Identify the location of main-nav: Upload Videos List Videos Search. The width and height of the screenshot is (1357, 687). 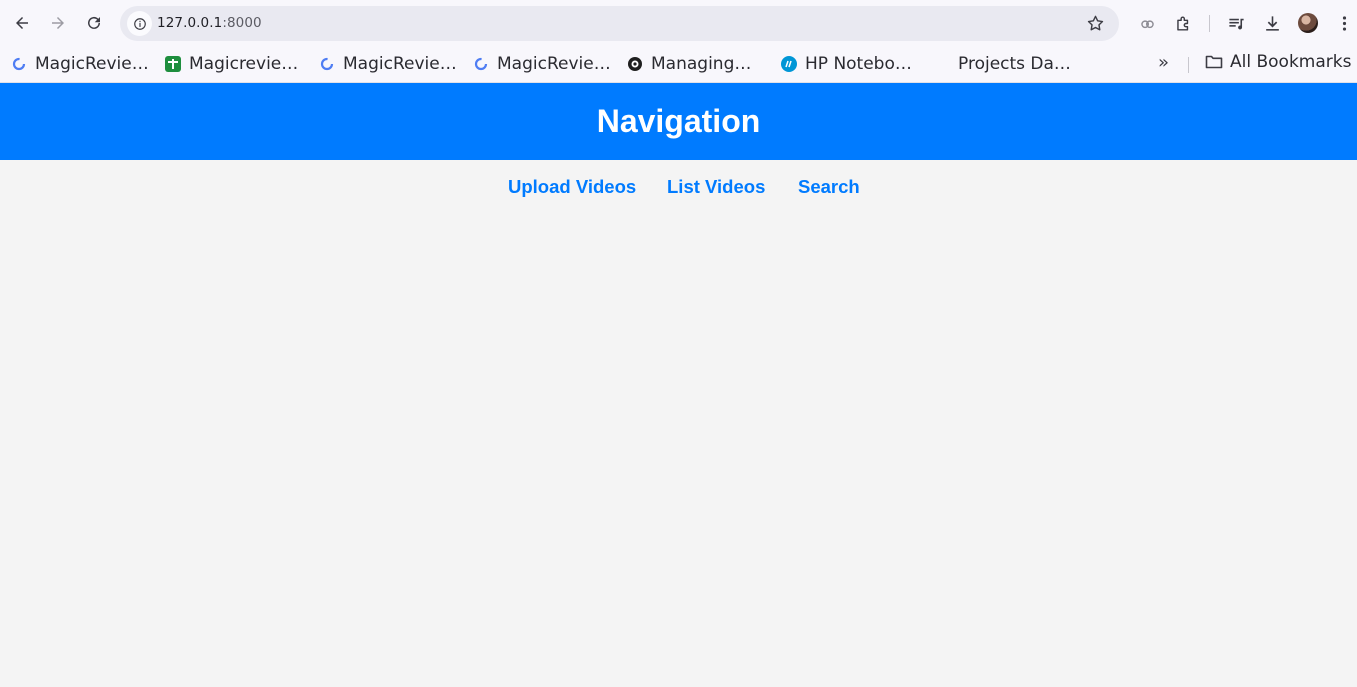
(678, 186).